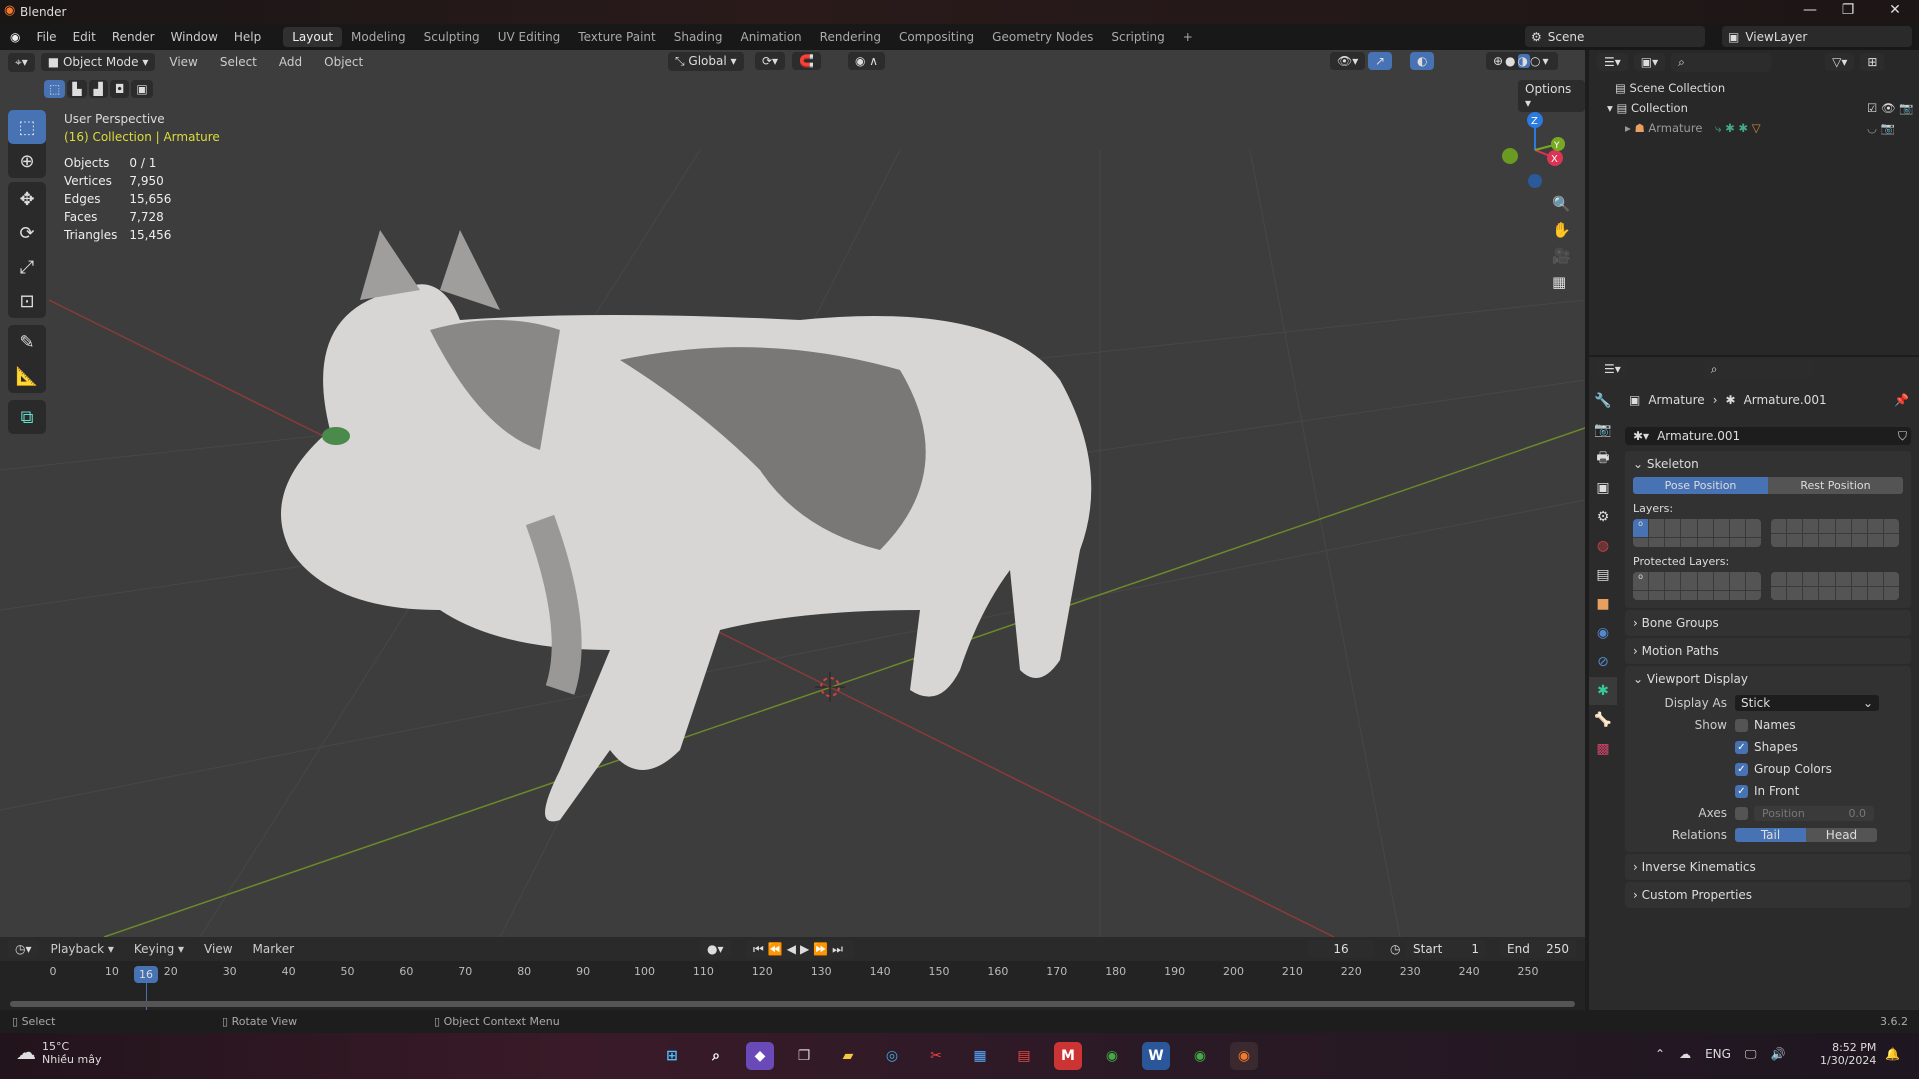  I want to click on tab-scripting: Scripting, so click(1137, 37).